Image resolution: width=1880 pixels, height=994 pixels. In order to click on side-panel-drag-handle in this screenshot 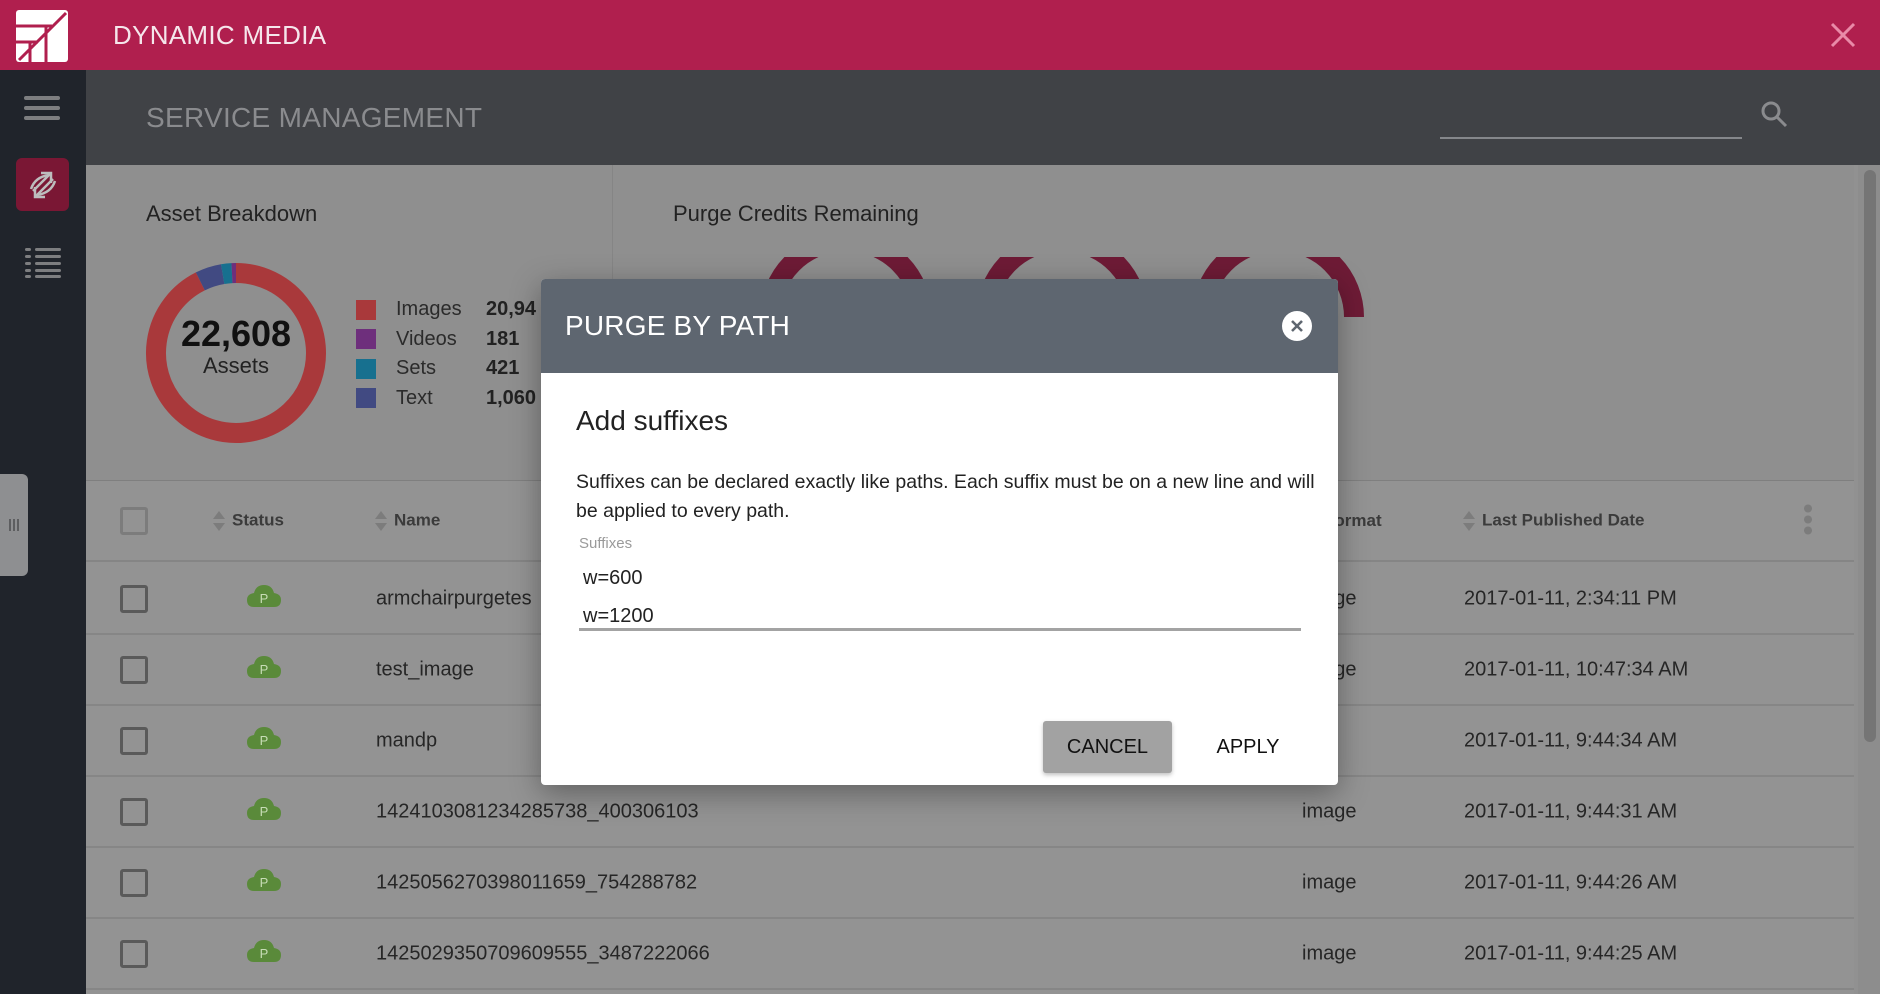, I will do `click(14, 525)`.